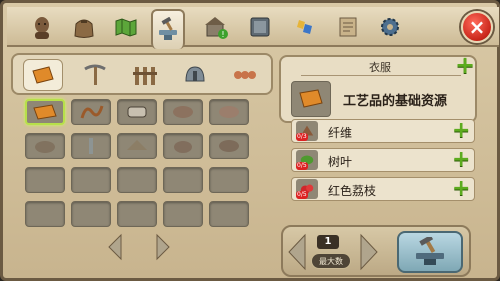 This screenshot has height=281, width=500. I want to click on category-misc, so click(245, 75).